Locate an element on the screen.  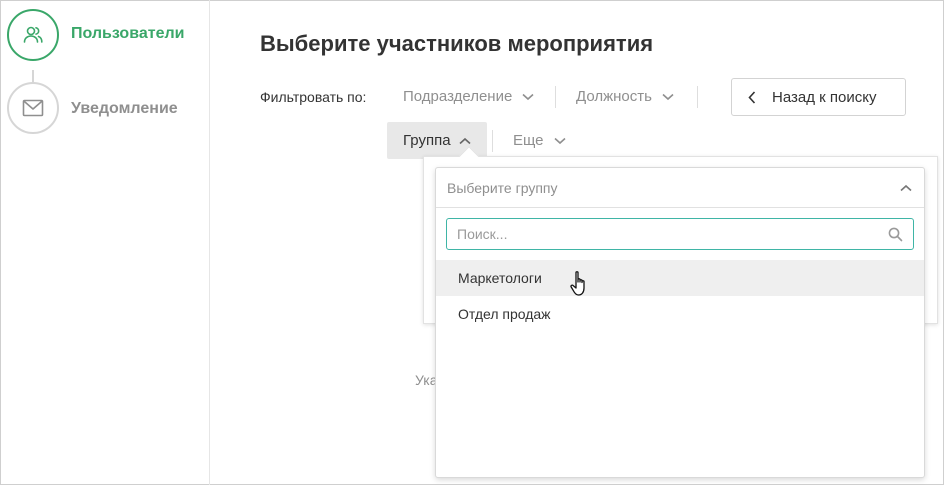
filter-group-label: Группа is located at coordinates (427, 140).